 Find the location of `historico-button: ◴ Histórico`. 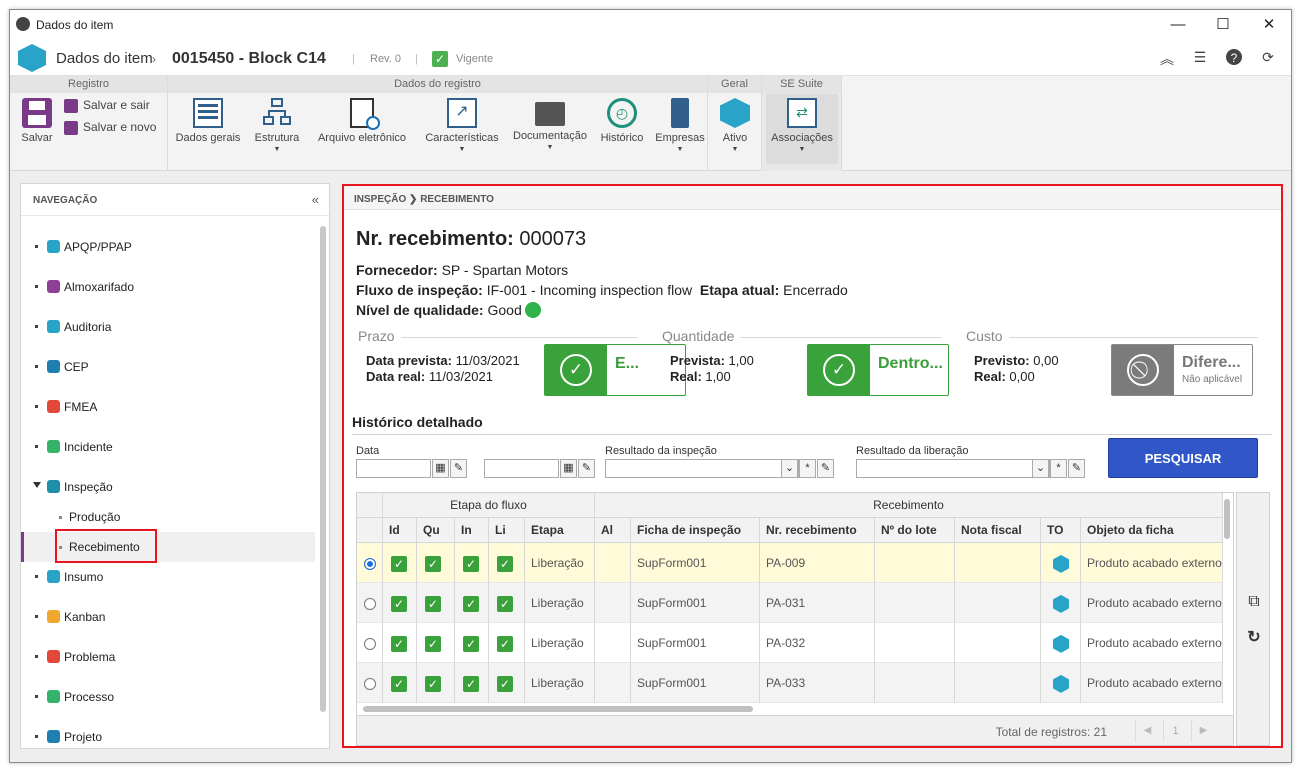

historico-button: ◴ Histórico is located at coordinates (622, 121).